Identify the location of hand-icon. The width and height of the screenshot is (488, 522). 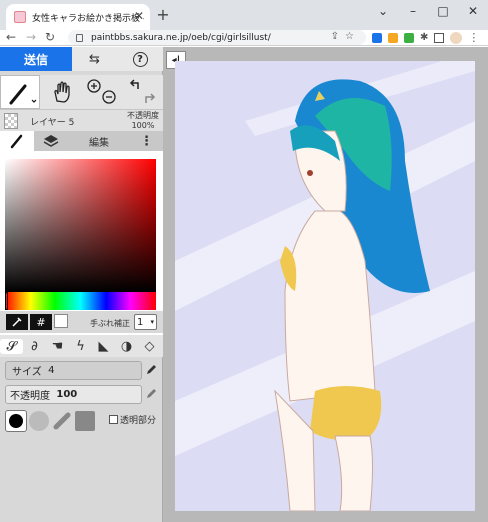
(62, 92).